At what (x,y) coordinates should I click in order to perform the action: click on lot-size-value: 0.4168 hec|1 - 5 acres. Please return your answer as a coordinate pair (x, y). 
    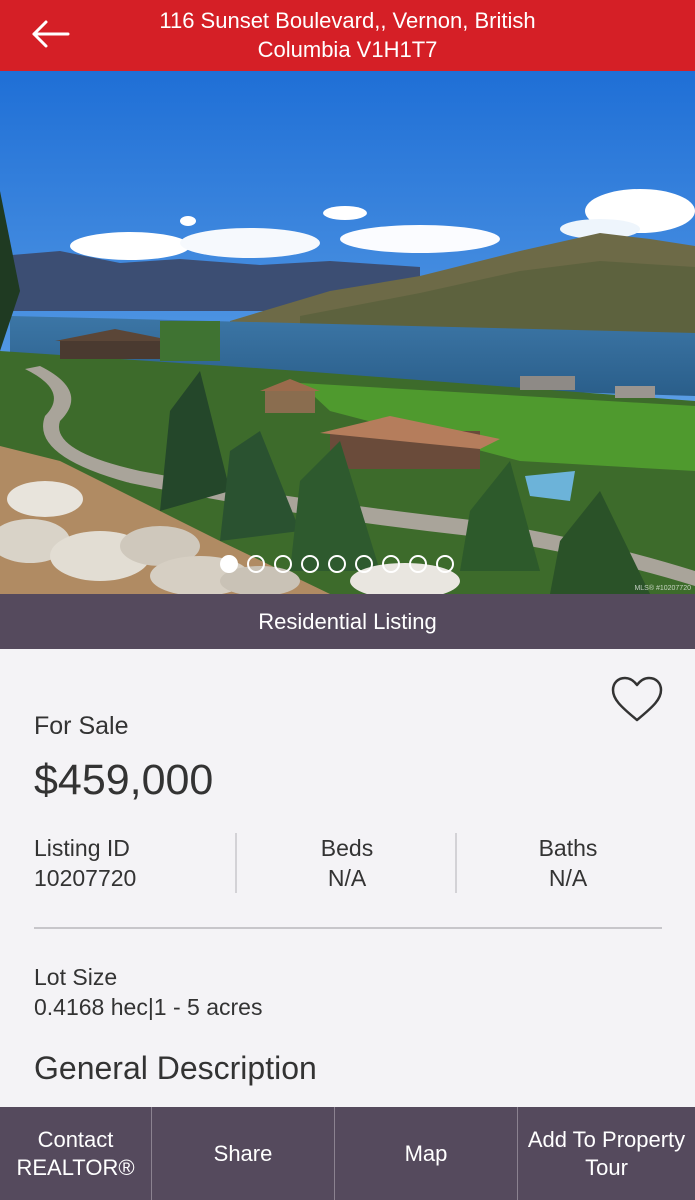
    Looking at the image, I should click on (148, 1007).